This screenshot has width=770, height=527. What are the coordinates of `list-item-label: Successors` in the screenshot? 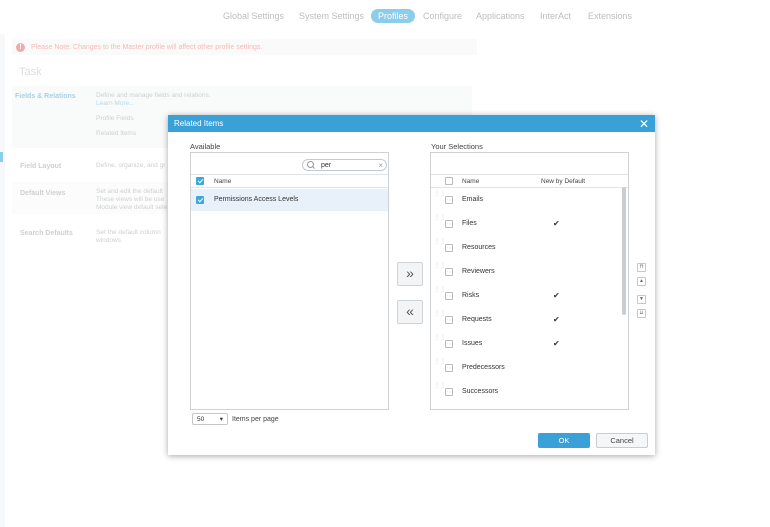 It's located at (480, 391).